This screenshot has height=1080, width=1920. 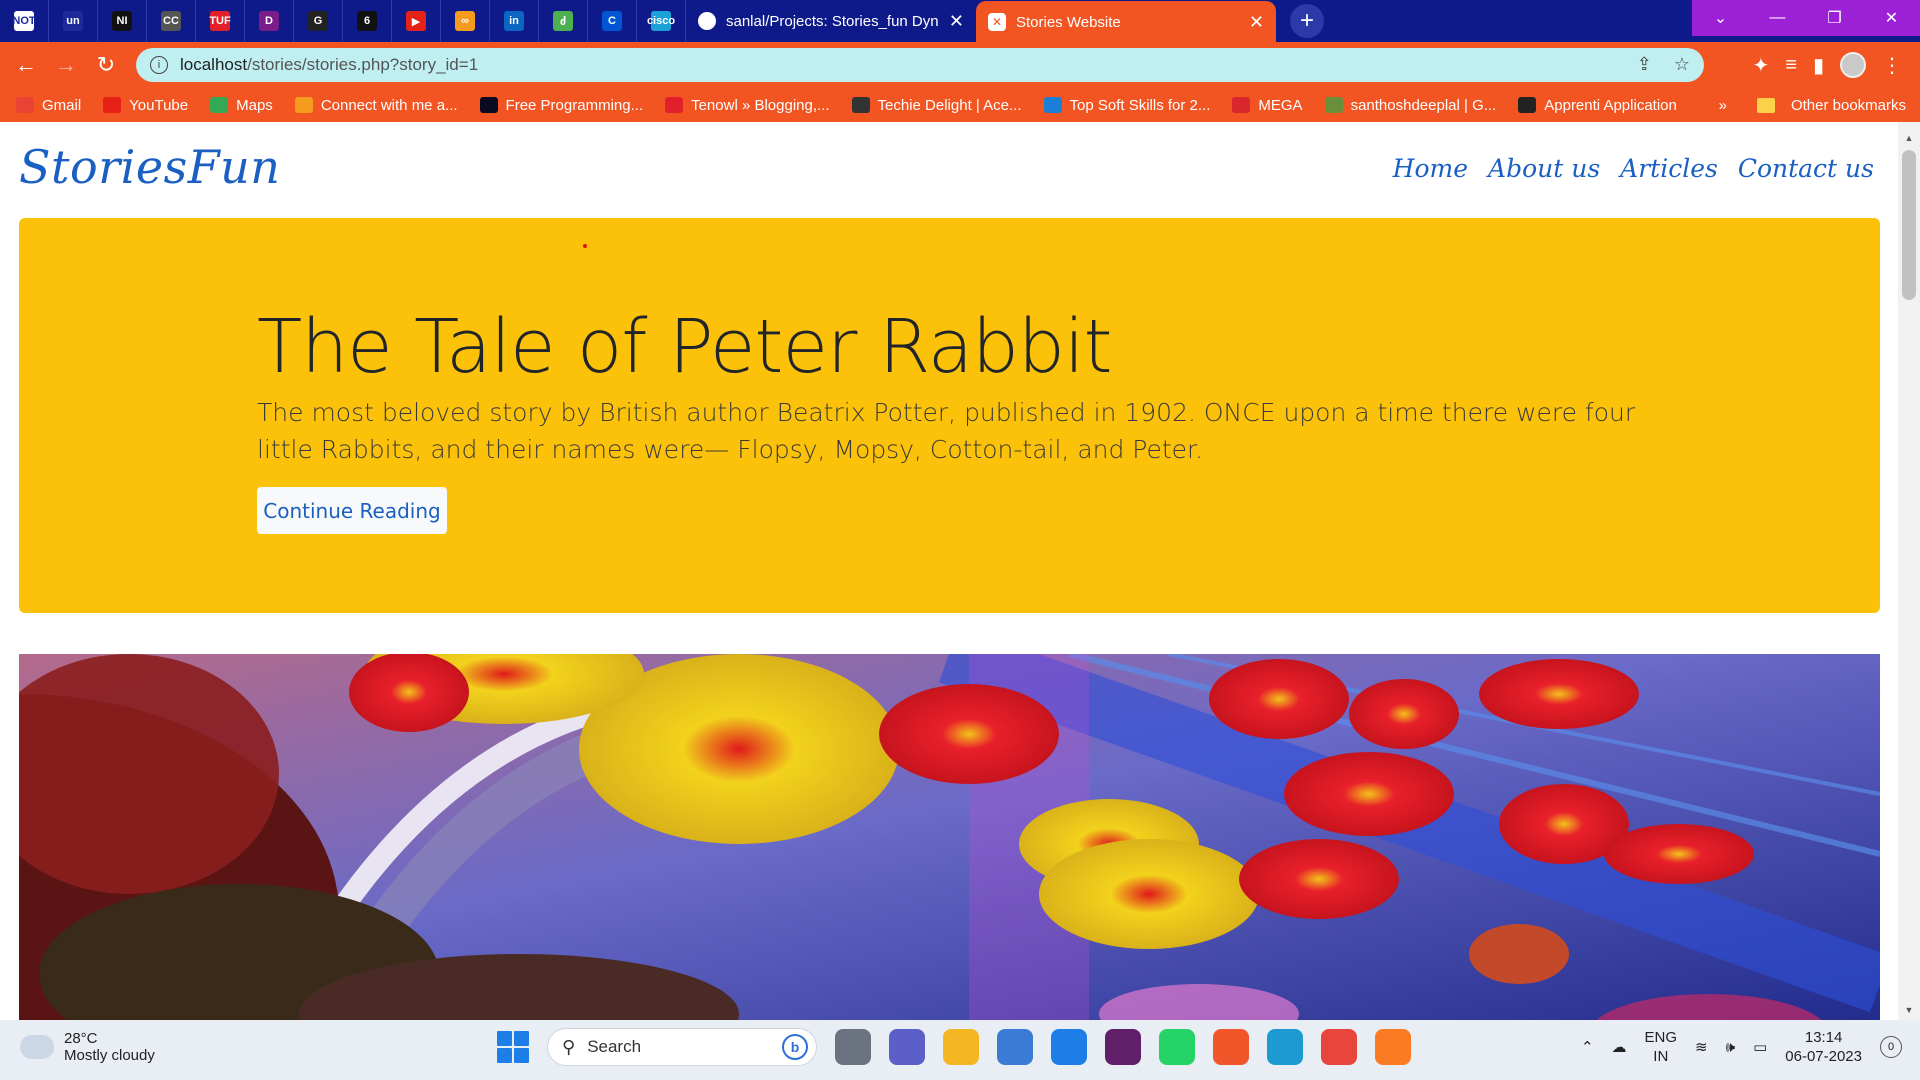 I want to click on pinned-tab: cisco, so click(x=661, y=21).